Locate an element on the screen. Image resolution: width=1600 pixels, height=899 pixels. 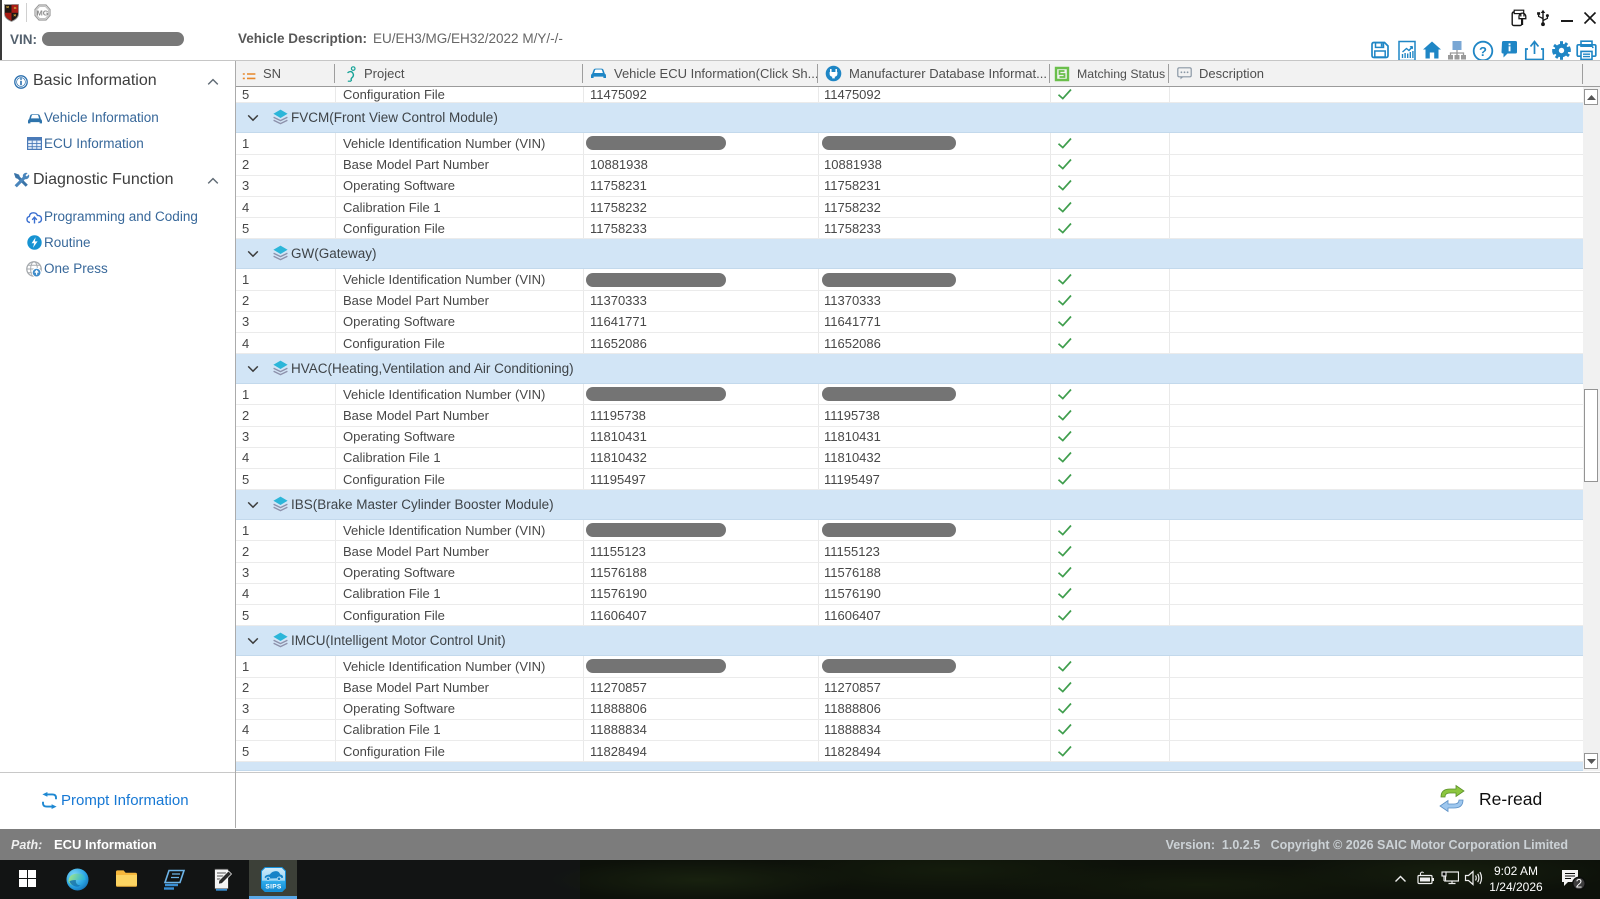
svg-text: SIPS is located at coordinates (273, 887).